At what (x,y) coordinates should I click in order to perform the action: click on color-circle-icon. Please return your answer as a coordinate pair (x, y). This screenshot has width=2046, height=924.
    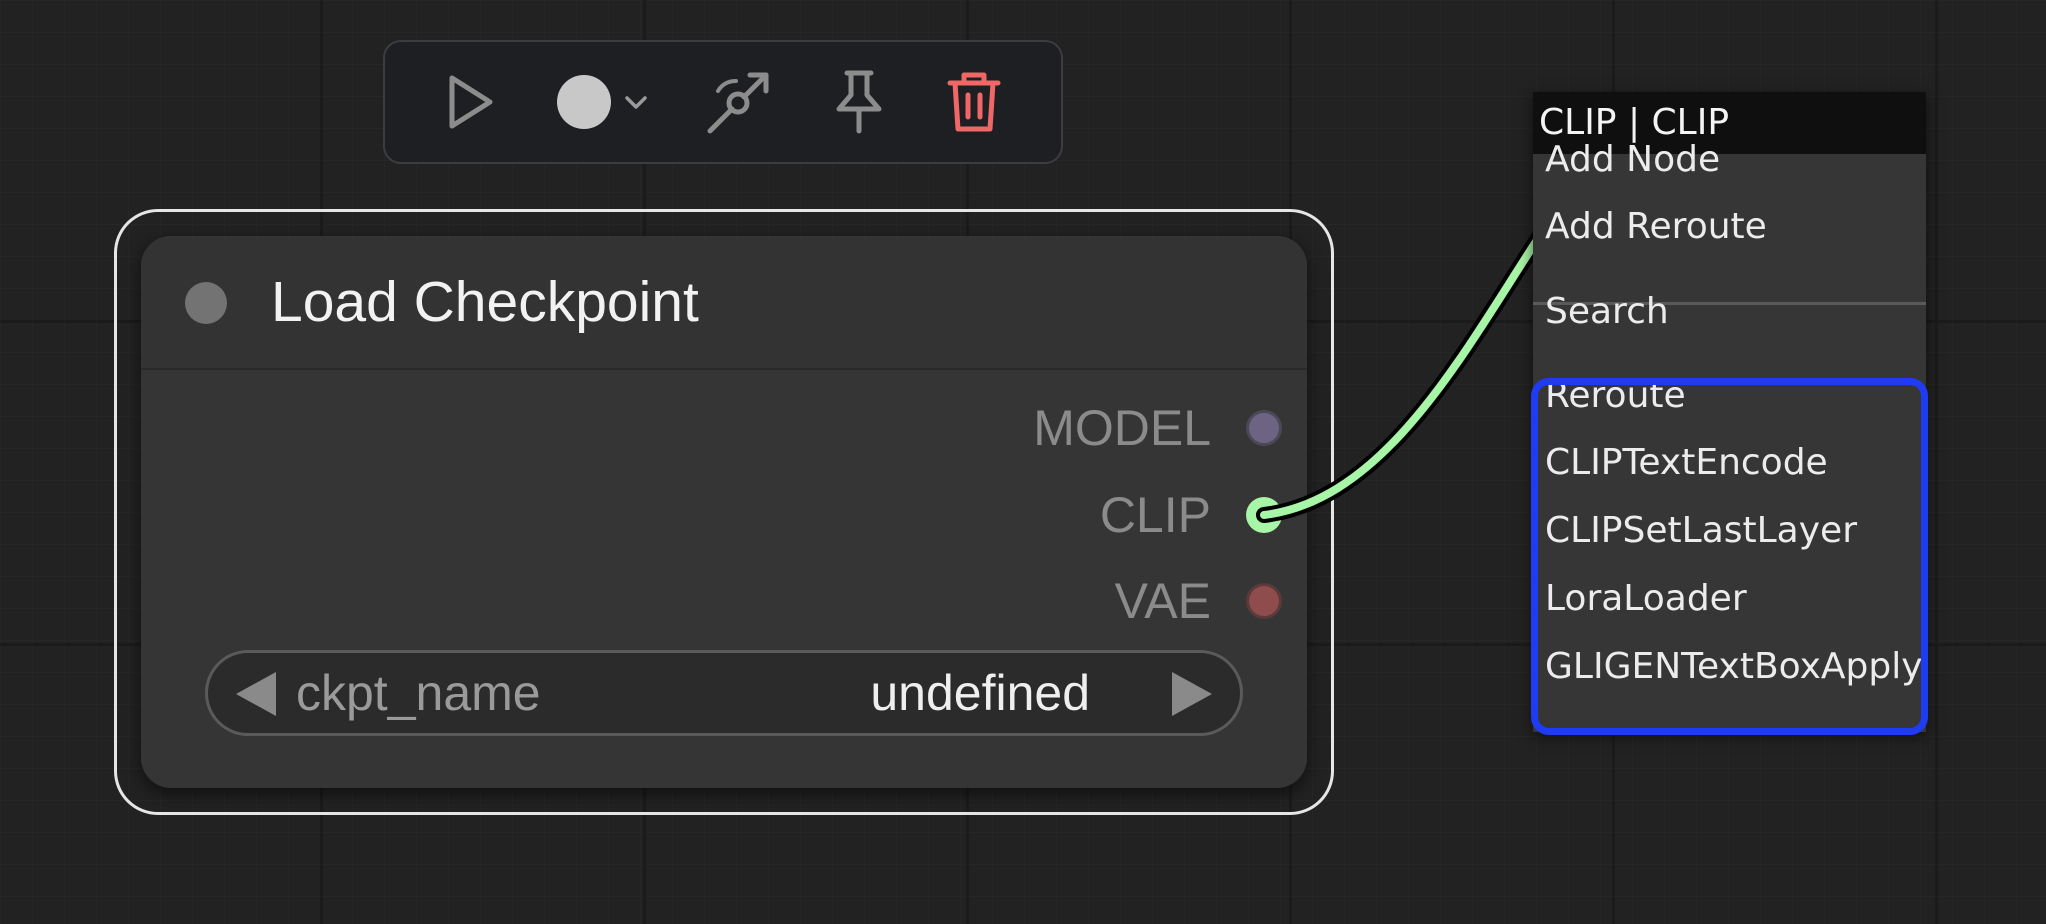
    Looking at the image, I should click on (584, 102).